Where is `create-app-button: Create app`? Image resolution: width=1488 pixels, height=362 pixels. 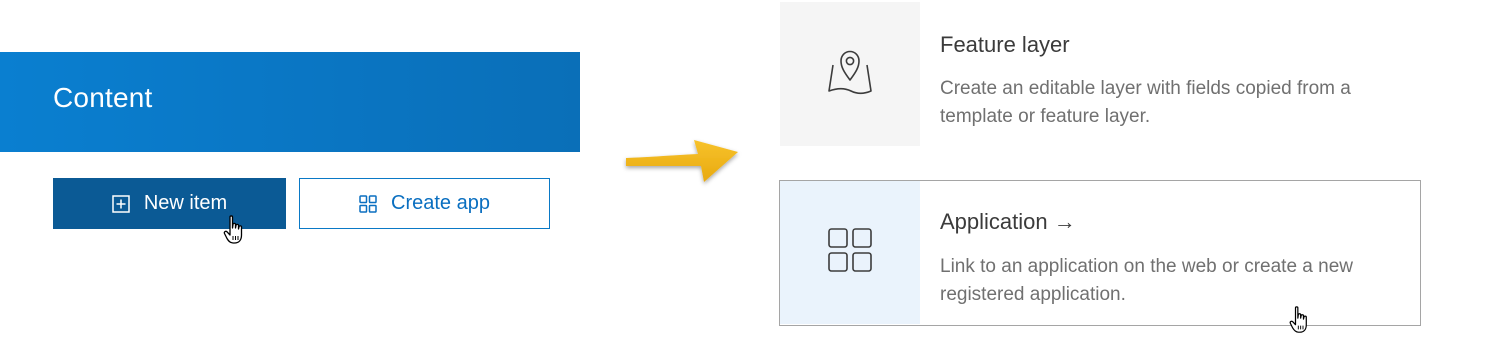
create-app-button: Create app is located at coordinates (424, 203).